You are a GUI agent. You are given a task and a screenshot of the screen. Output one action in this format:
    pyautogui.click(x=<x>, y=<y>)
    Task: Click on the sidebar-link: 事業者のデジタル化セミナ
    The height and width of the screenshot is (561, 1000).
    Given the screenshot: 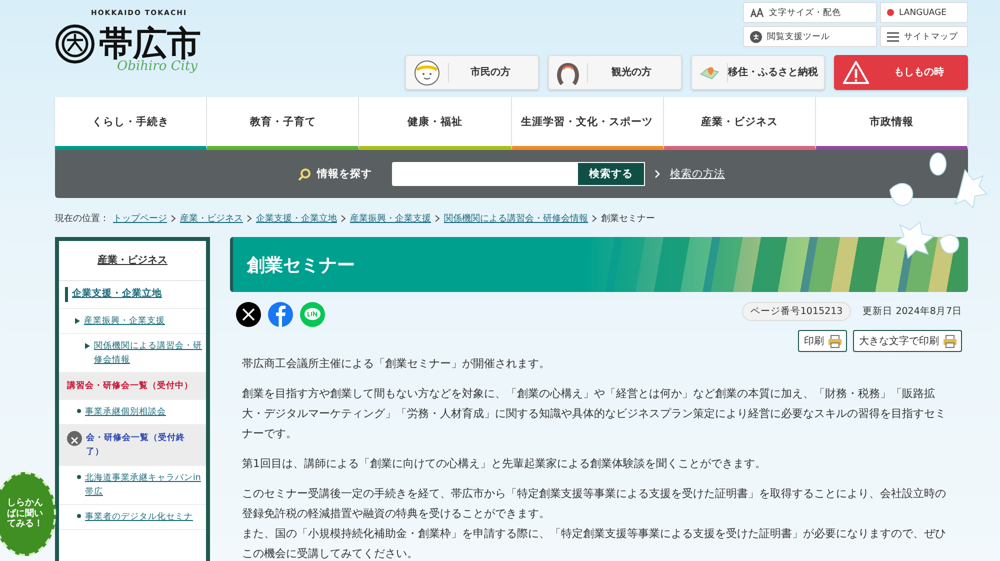 What is the action you would take?
    pyautogui.click(x=139, y=517)
    